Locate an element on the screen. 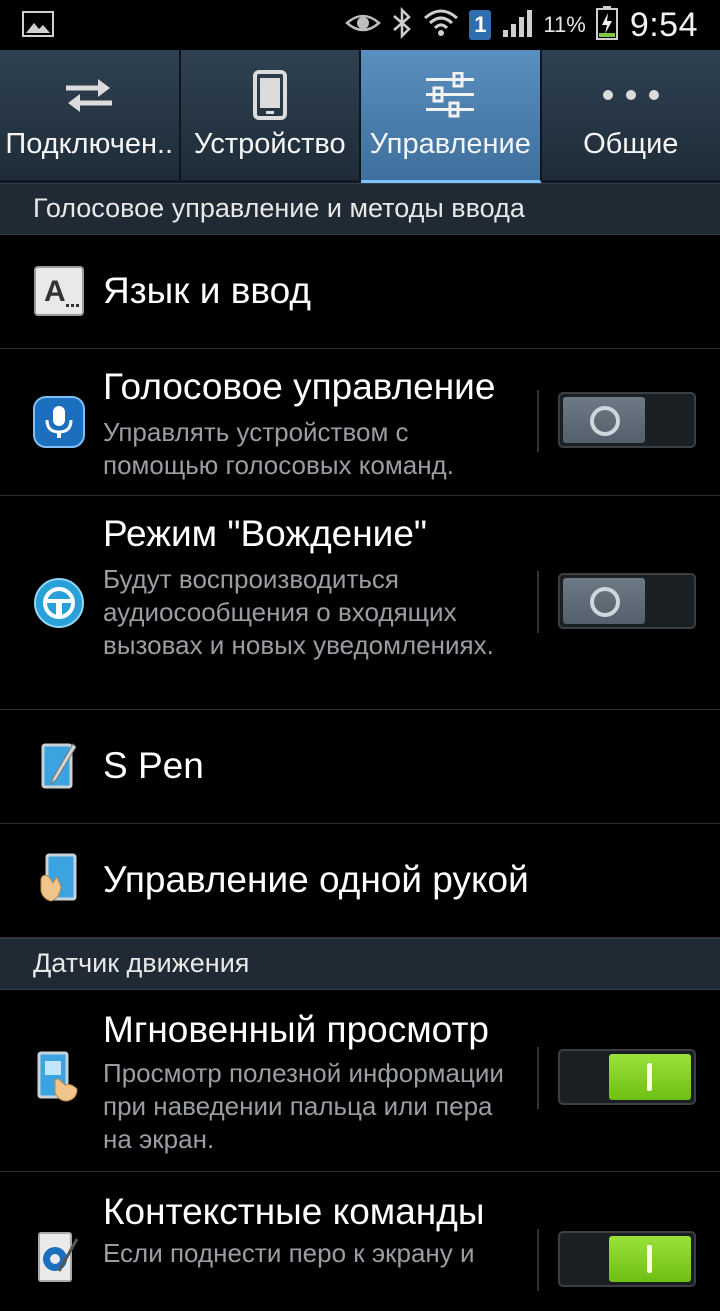 The width and height of the screenshot is (720, 1311). tab-device: Устройство is located at coordinates (271, 115).